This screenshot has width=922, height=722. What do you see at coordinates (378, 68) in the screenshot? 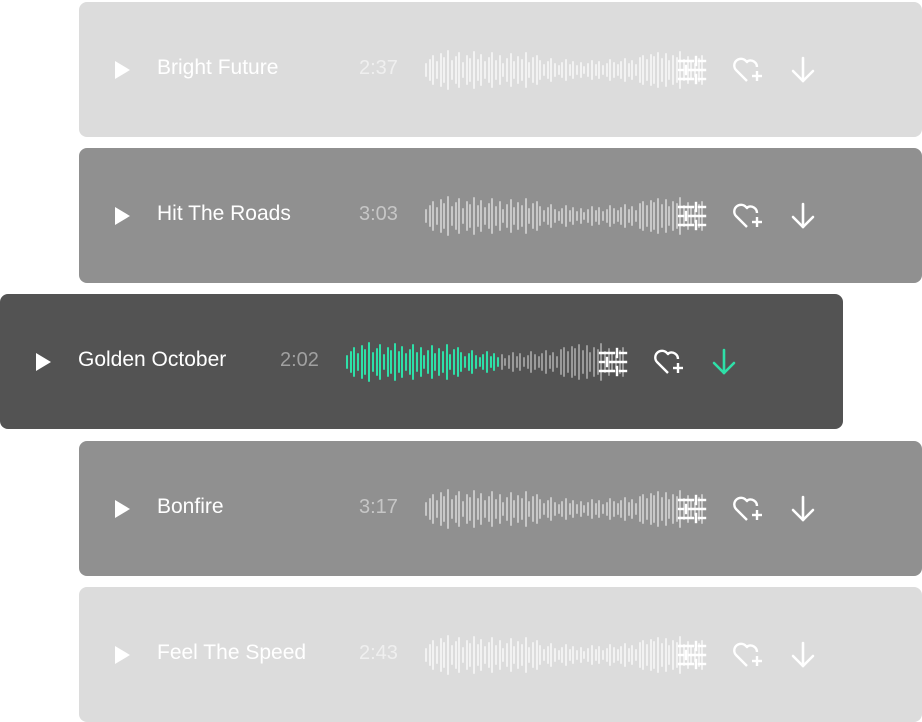
I see `track-duration: 2:37` at bounding box center [378, 68].